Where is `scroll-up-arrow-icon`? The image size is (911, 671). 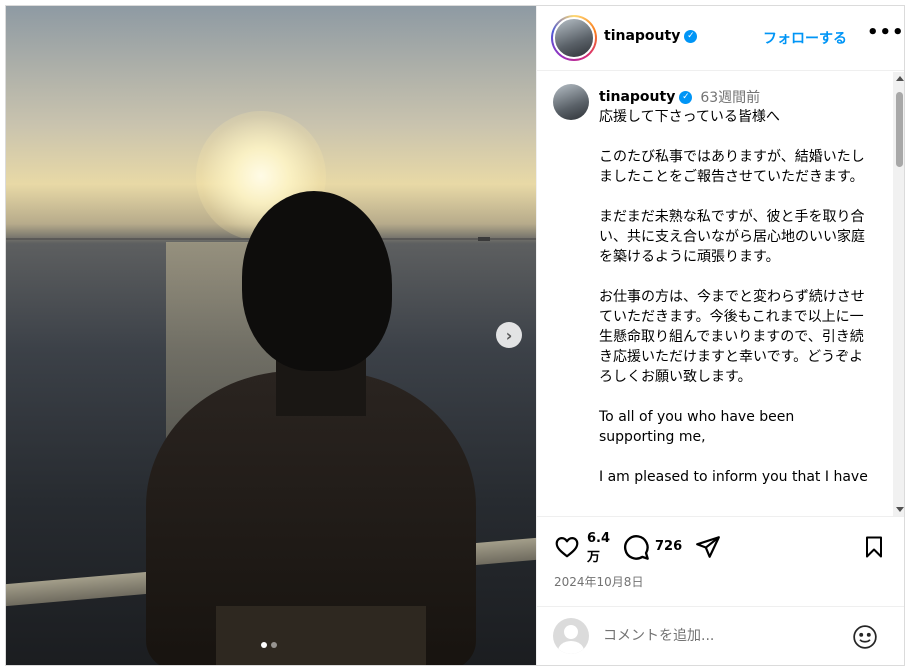 scroll-up-arrow-icon is located at coordinates (900, 78).